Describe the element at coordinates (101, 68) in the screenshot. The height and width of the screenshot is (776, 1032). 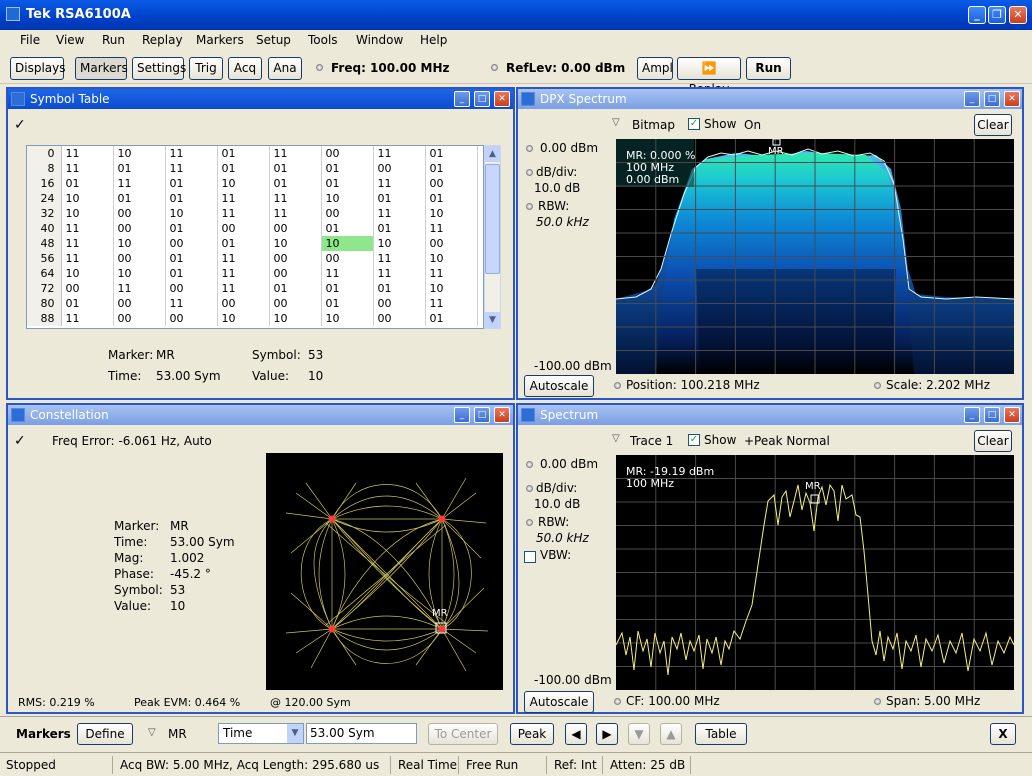
I see `markers-button: Markers` at that location.